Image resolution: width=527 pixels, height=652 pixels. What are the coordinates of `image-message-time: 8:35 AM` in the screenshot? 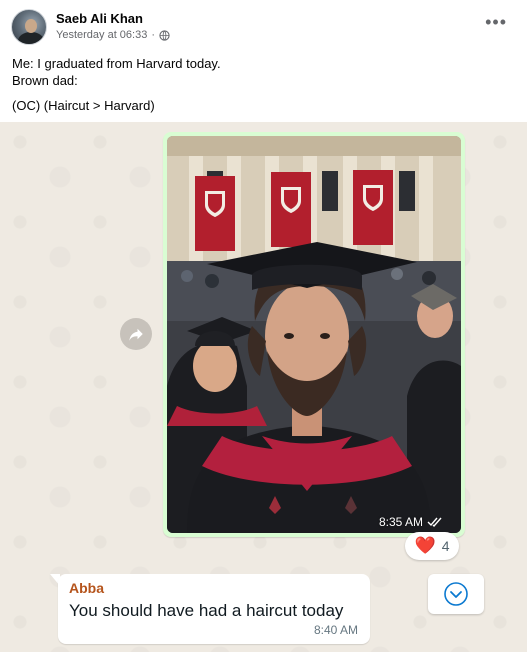 It's located at (400, 522).